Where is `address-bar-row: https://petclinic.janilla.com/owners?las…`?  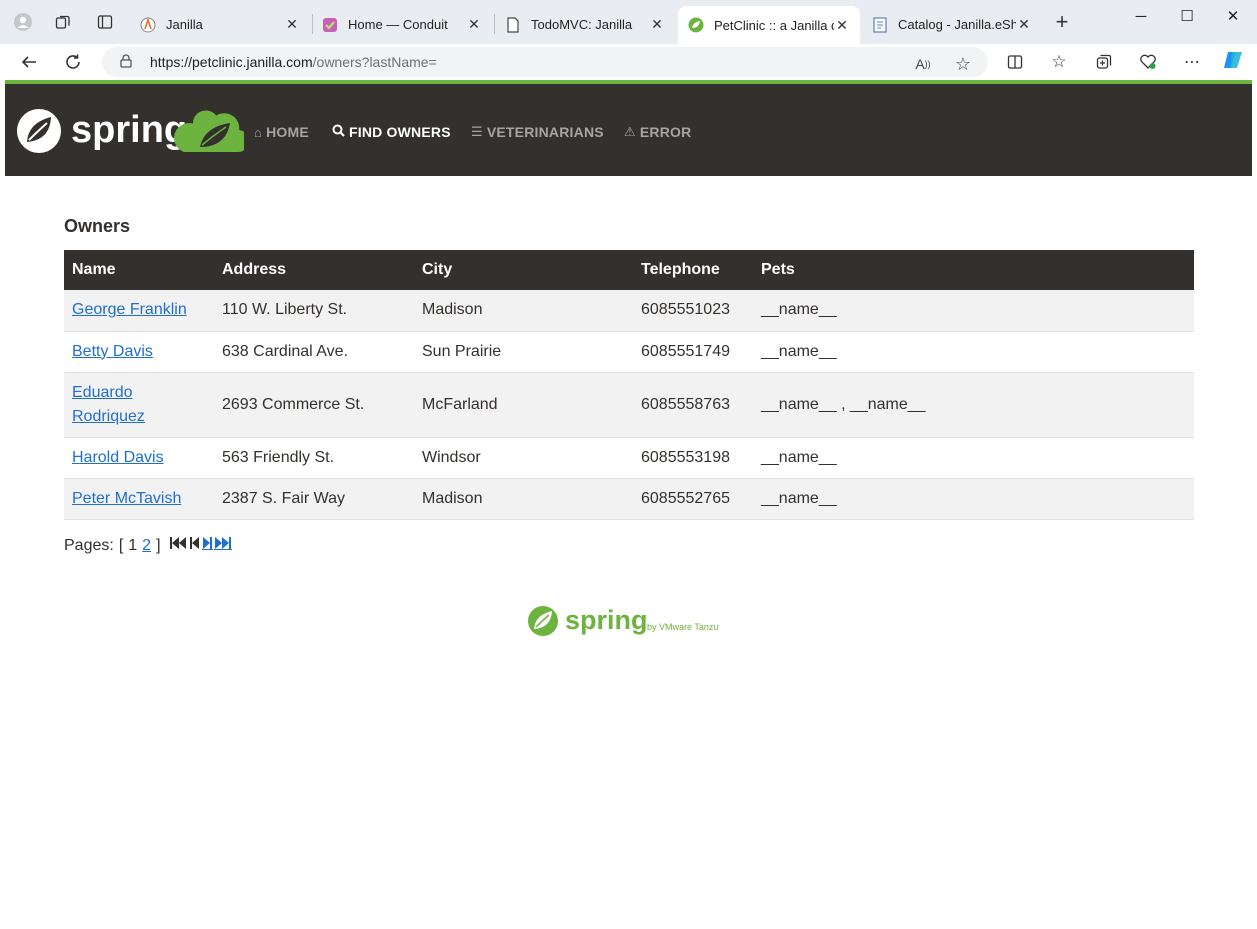
address-bar-row: https://petclinic.janilla.com/owners?las… is located at coordinates (628, 62).